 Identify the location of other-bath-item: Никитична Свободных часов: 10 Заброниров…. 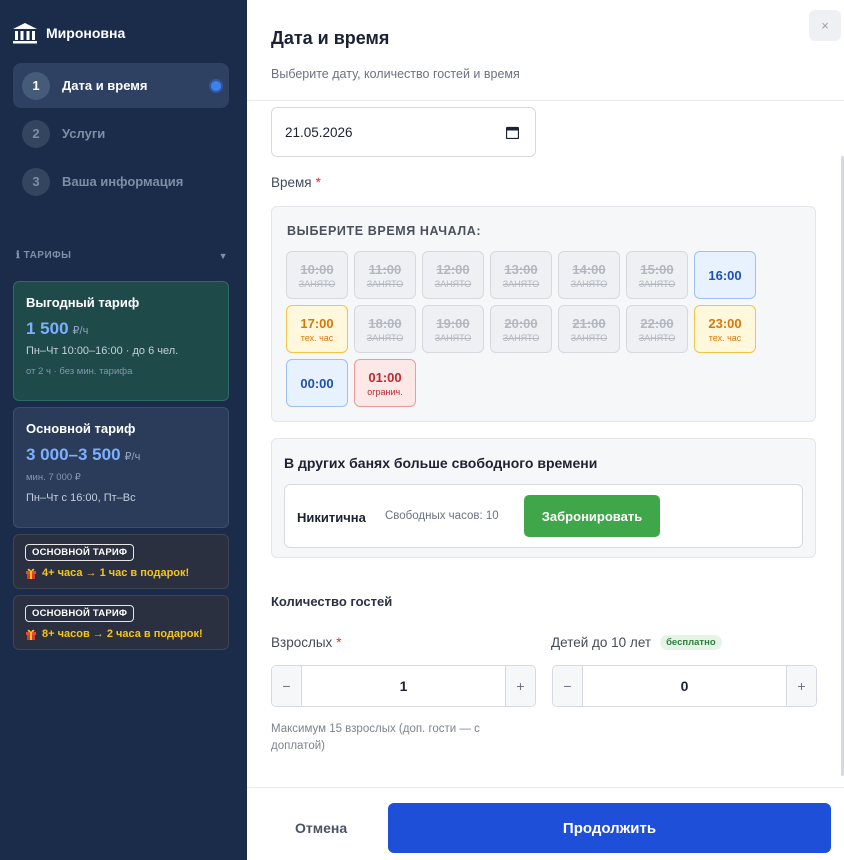
(543, 516).